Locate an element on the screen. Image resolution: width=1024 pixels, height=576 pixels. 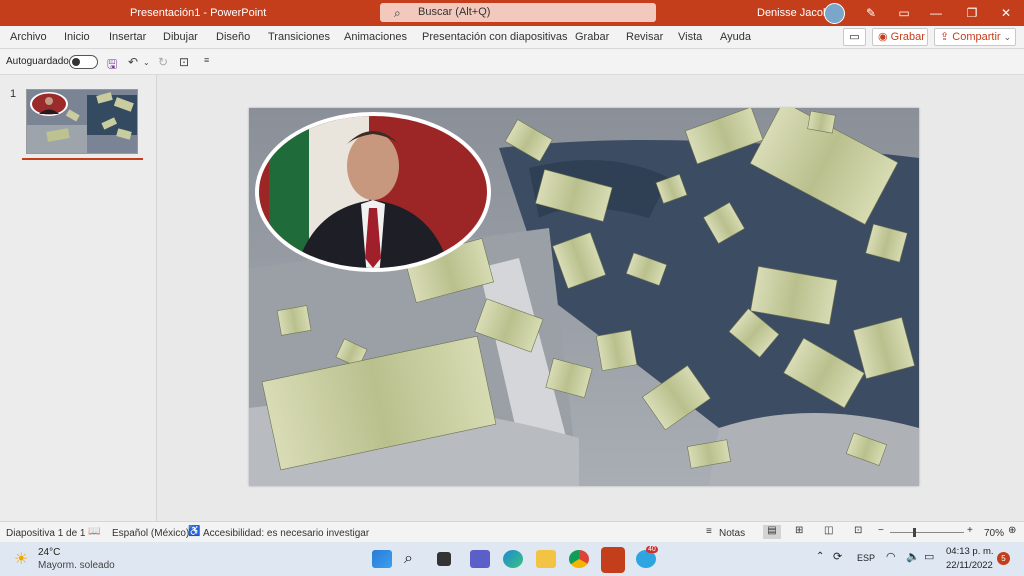
quick-access-toolbar: Autoguardado 🖫 ↶ ⌄ ↻ ⊡ ≡ is located at coordinates (512, 62).